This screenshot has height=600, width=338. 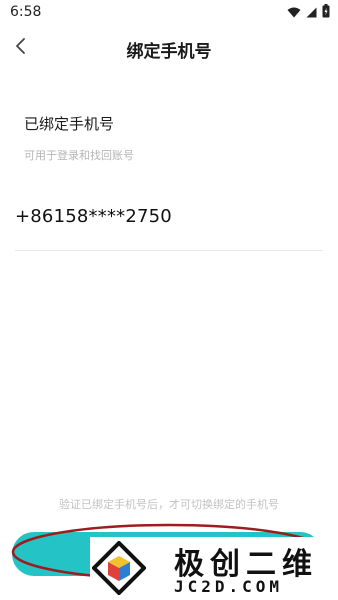 I want to click on watermark-logo-icon, so click(x=119, y=568).